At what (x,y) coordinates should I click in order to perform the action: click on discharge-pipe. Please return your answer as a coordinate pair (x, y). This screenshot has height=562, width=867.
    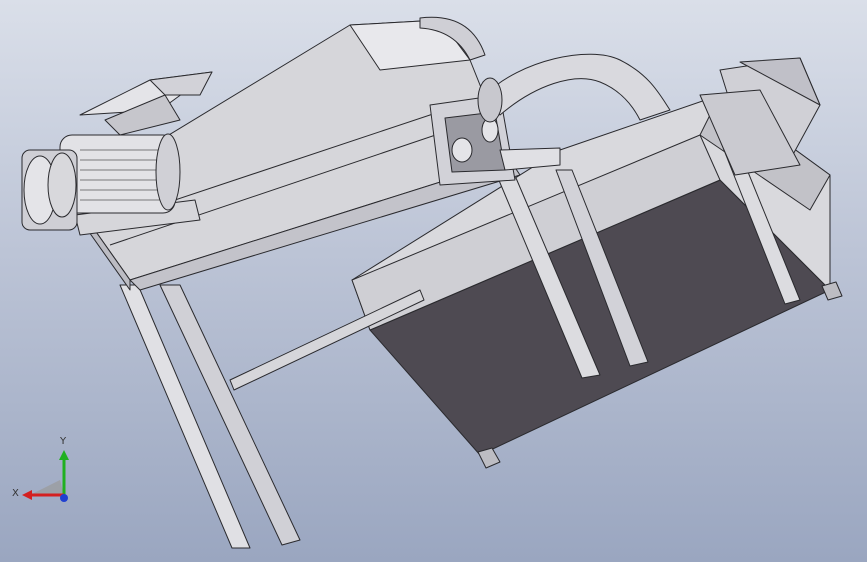
    Looking at the image, I should click on (574, 88).